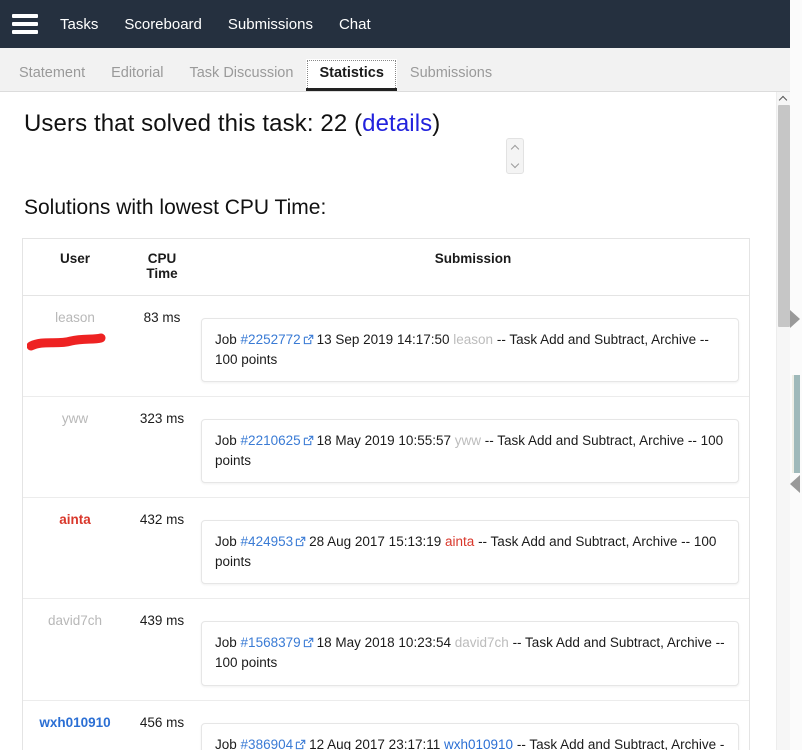  I want to click on submission-datetime: 13 Sep 2019 14:17:50, so click(383, 339).